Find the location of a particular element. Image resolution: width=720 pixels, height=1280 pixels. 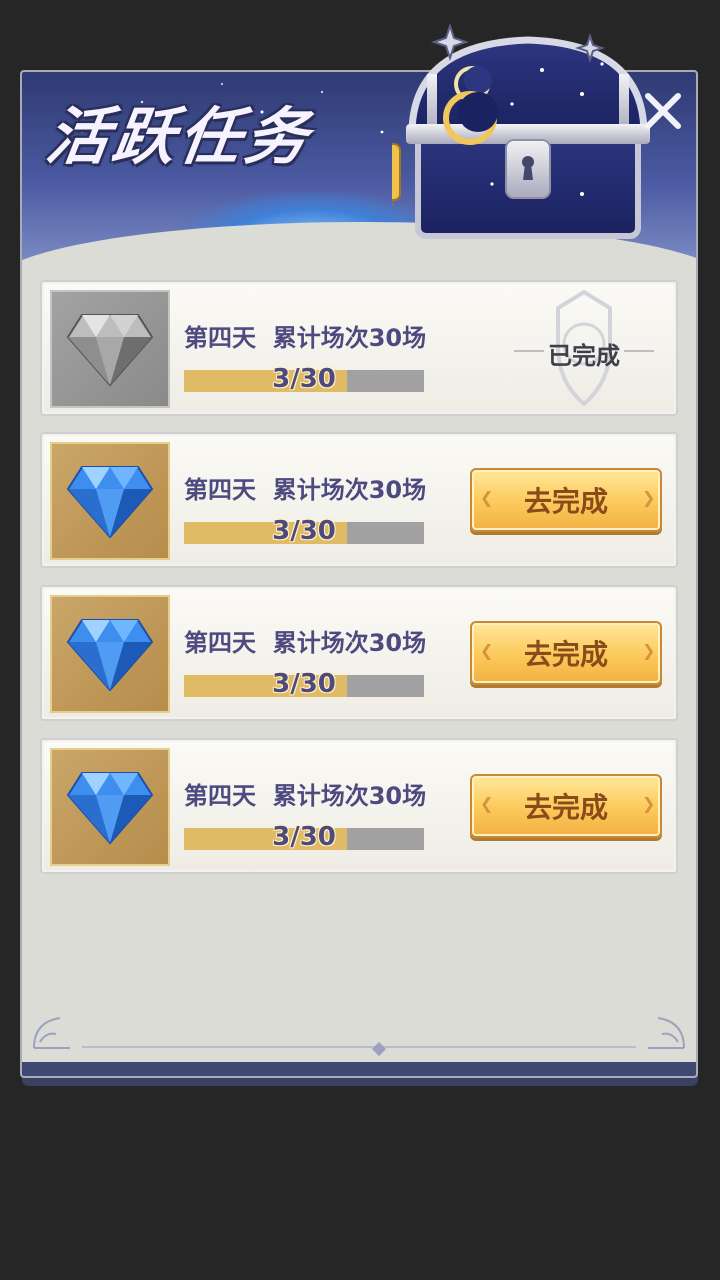

completed-label: 已完成 is located at coordinates (584, 356).